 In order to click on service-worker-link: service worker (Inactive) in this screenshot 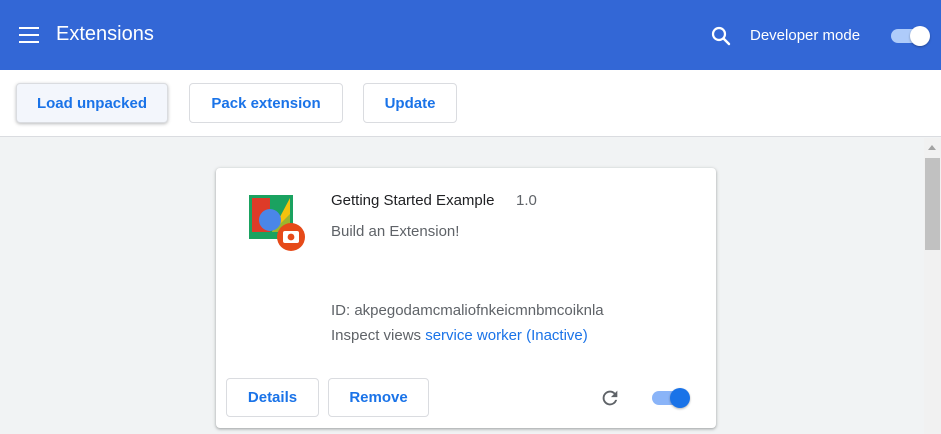, I will do `click(506, 335)`.